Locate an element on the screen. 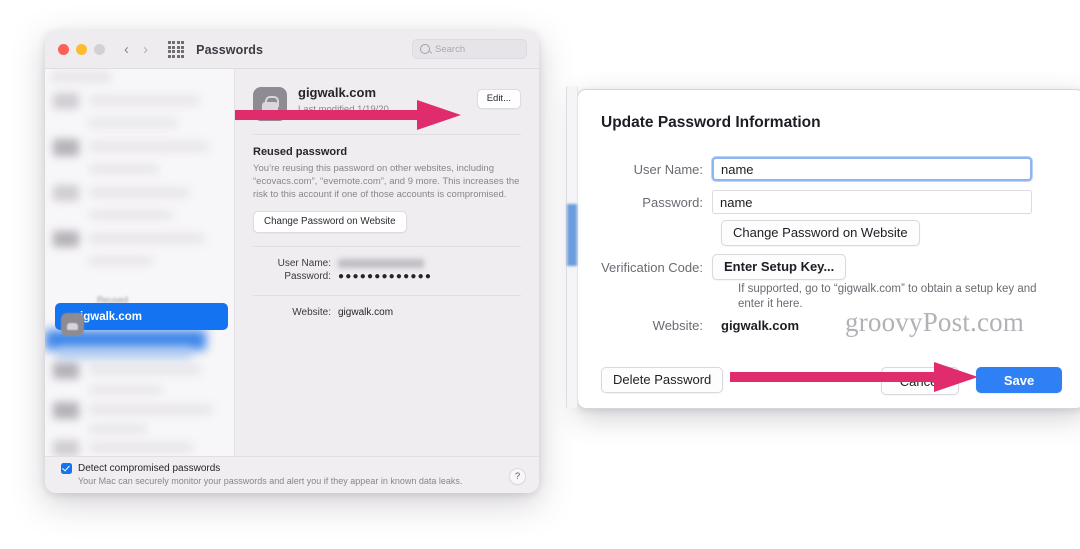 The image size is (1080, 549). sheet-username-input: name is located at coordinates (872, 169).